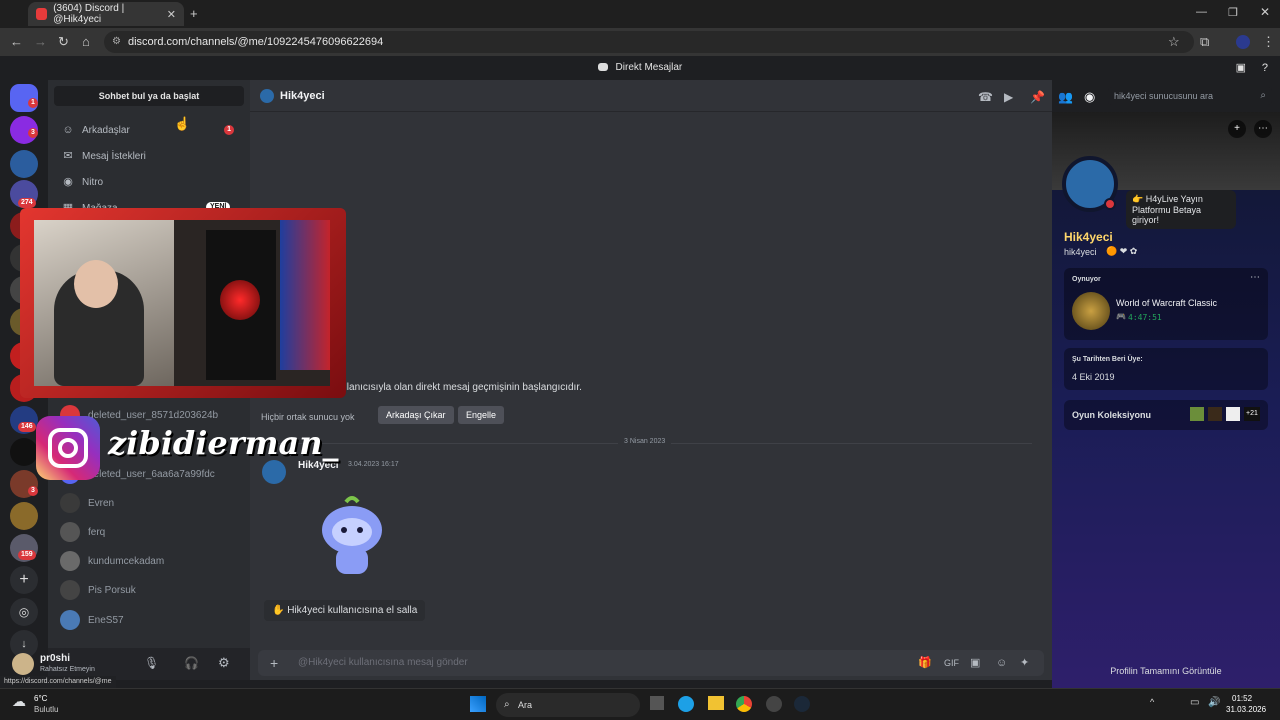 The image size is (1280, 720). What do you see at coordinates (93, 182) in the screenshot?
I see `nav-label: Nitro` at bounding box center [93, 182].